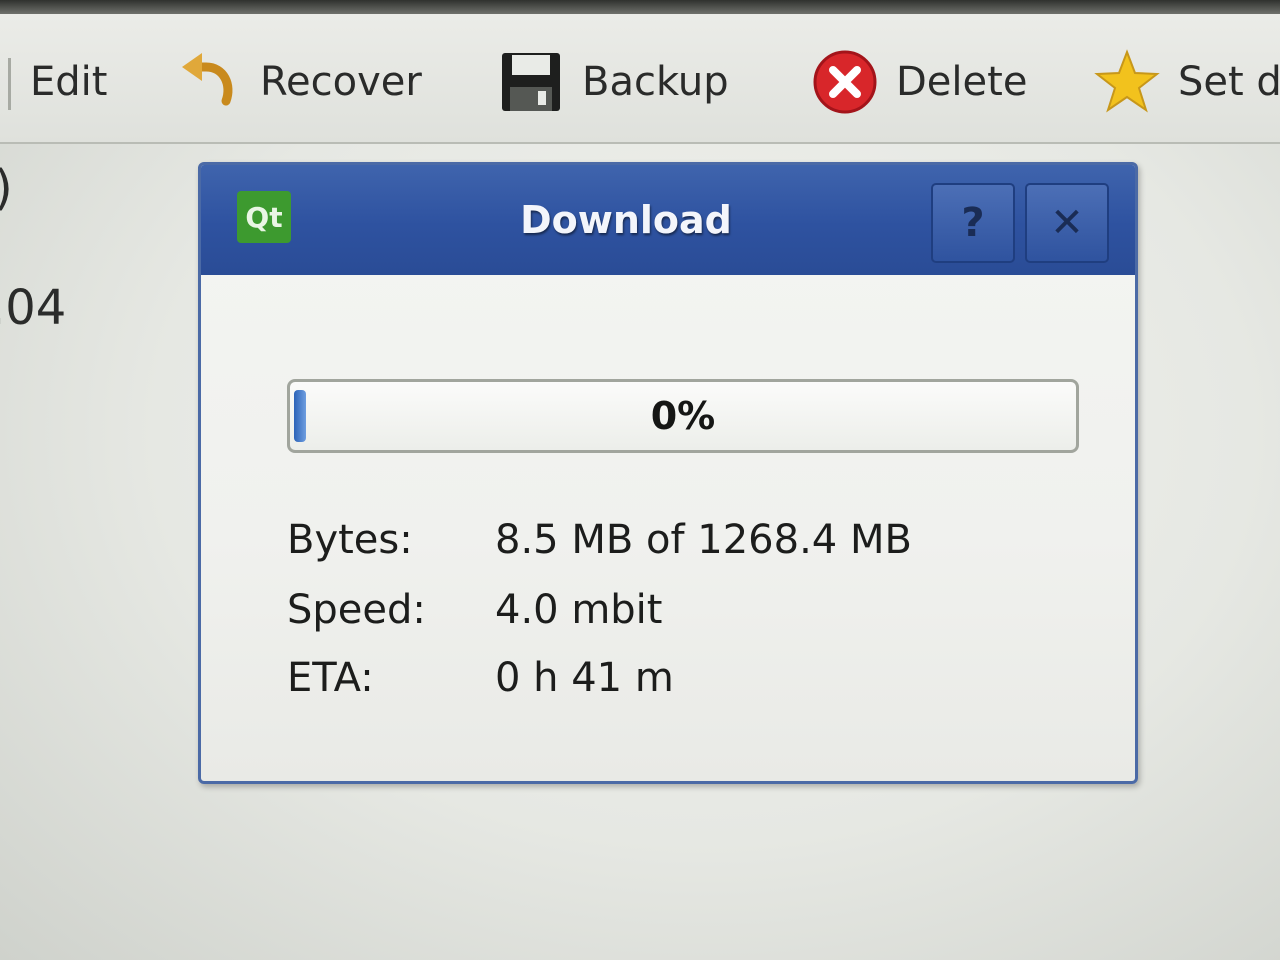 The height and width of the screenshot is (960, 1280). I want to click on floppy-disk-icon, so click(531, 82).